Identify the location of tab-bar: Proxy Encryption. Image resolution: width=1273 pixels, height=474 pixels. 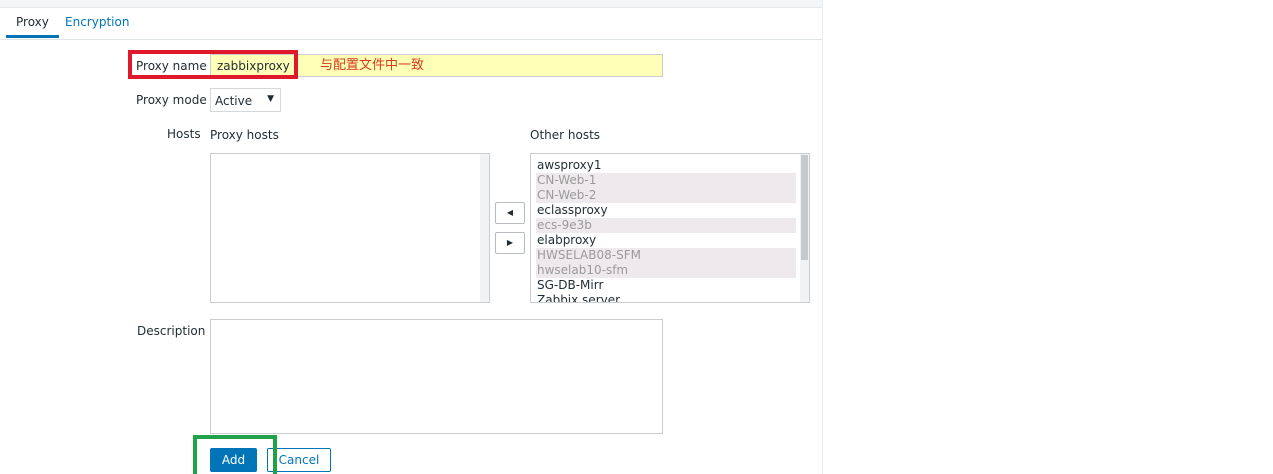
(411, 24).